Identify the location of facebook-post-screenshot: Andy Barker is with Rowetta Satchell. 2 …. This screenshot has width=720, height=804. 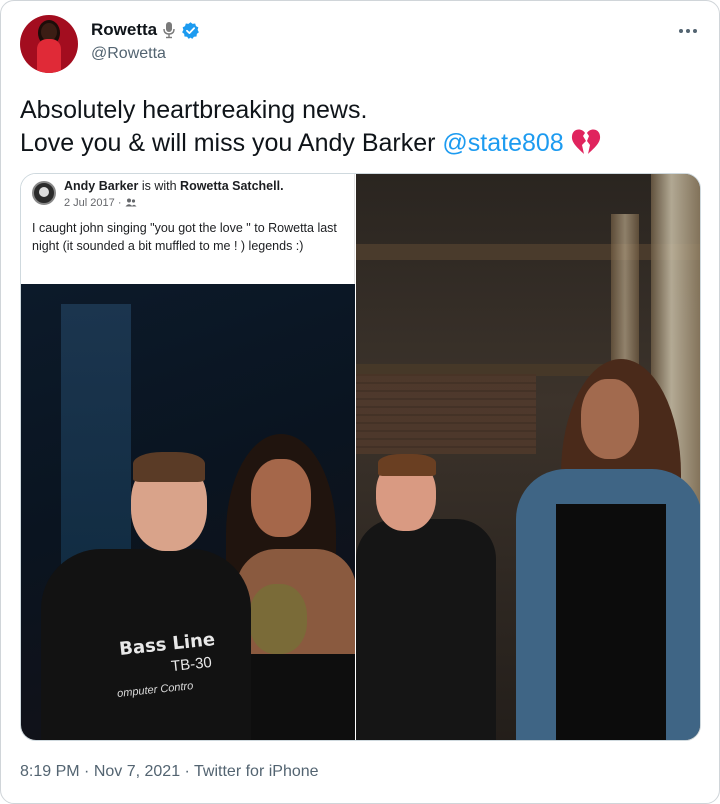
(188, 229).